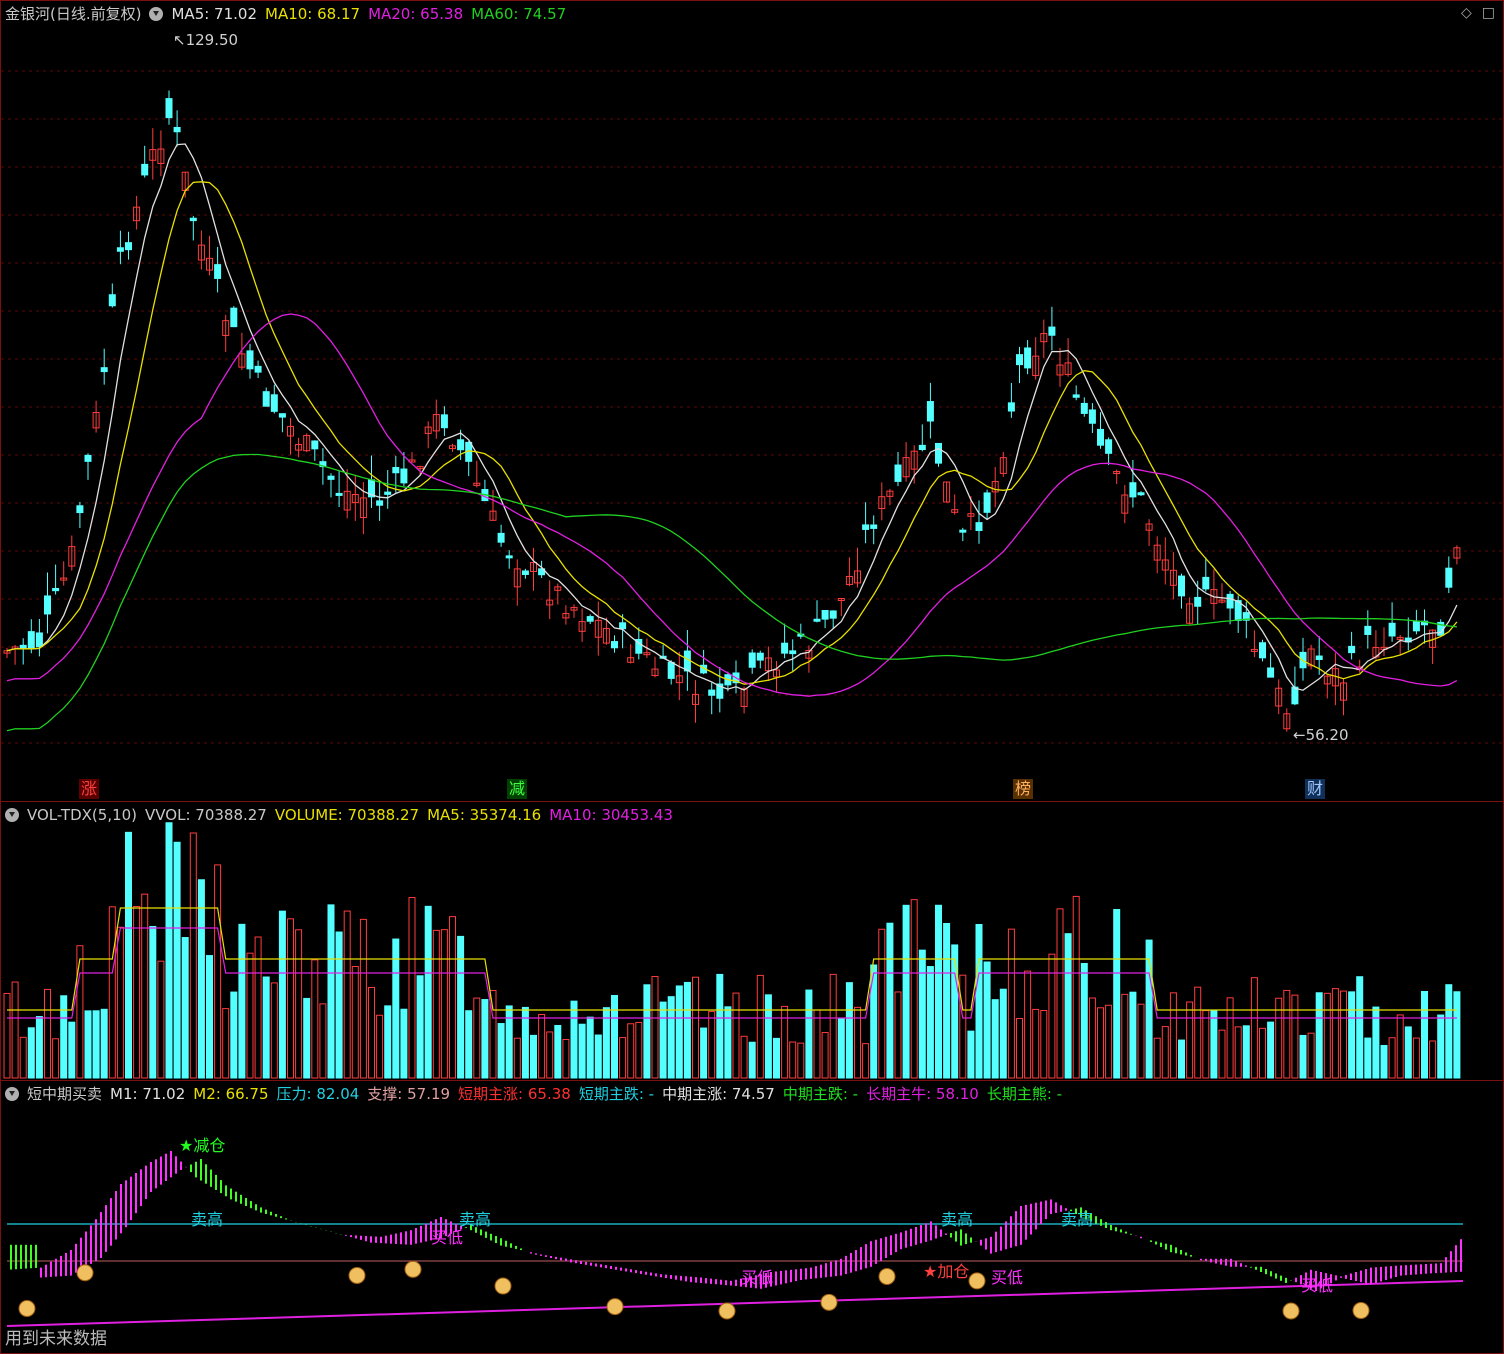 The image size is (1504, 1354). What do you see at coordinates (1007, 1277) in the screenshot?
I see `signal-label-7: 买低` at bounding box center [1007, 1277].